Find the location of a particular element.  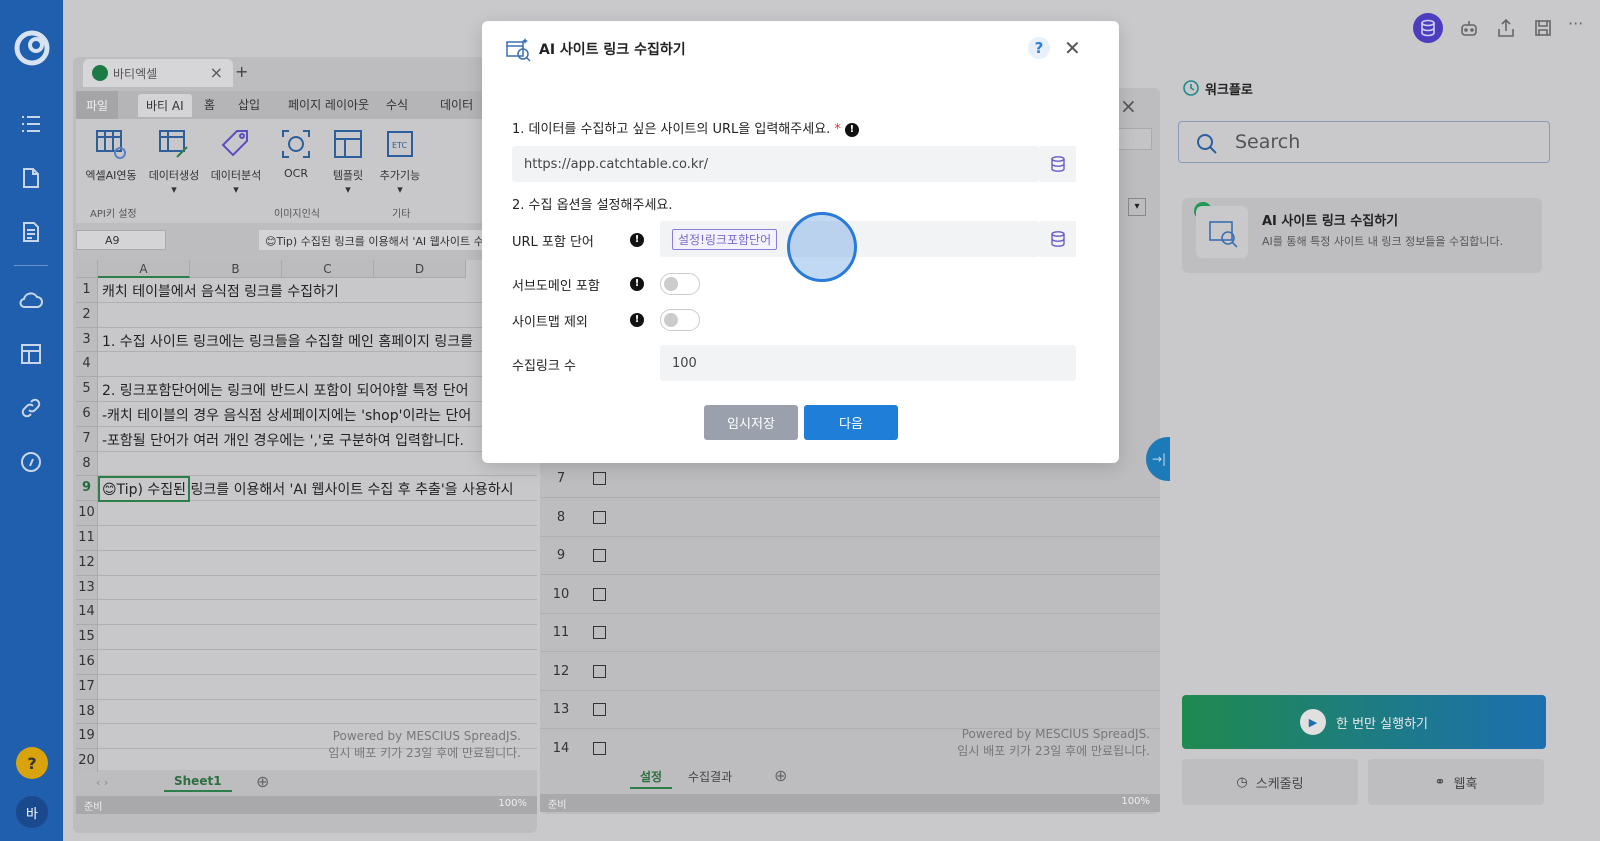

row-header: 2 is located at coordinates (87, 315).